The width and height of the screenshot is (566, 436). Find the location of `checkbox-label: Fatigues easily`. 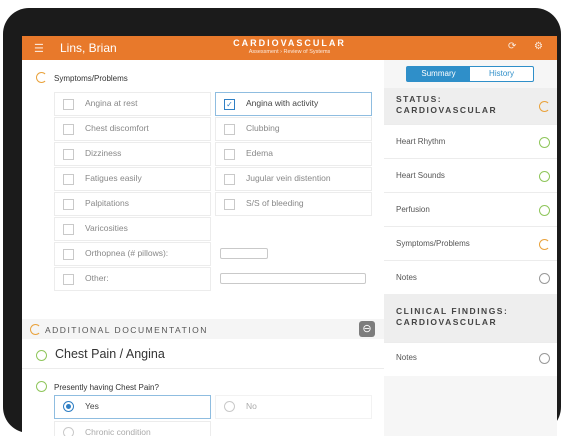

checkbox-label: Fatigues easily is located at coordinates (113, 178).